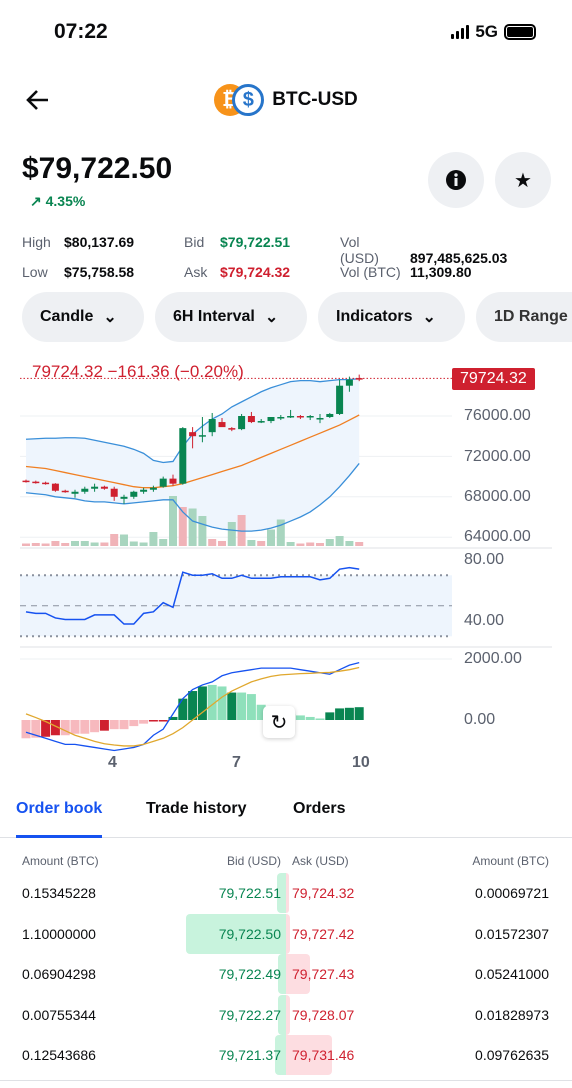 The width and height of the screenshot is (572, 1088). I want to click on info-button, so click(456, 180).